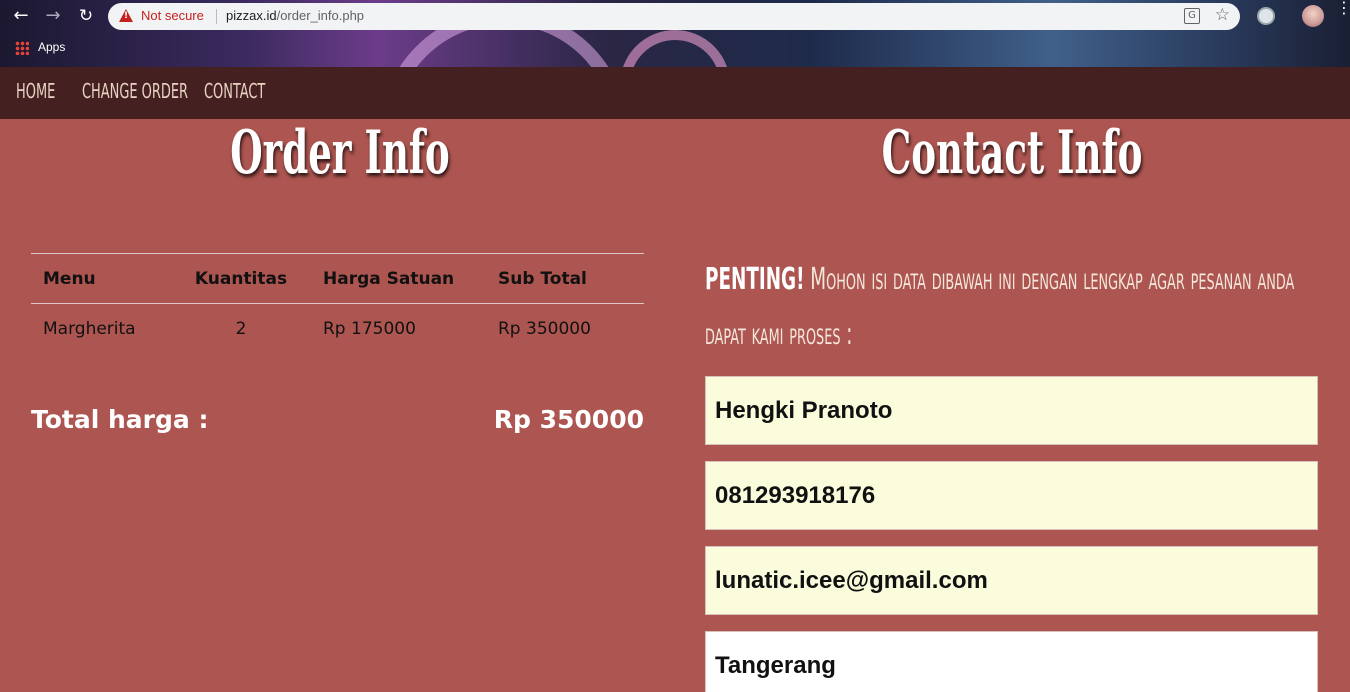 The width and height of the screenshot is (1350, 692). I want to click on browser-menu-icon: ⋮, so click(1343, 8).